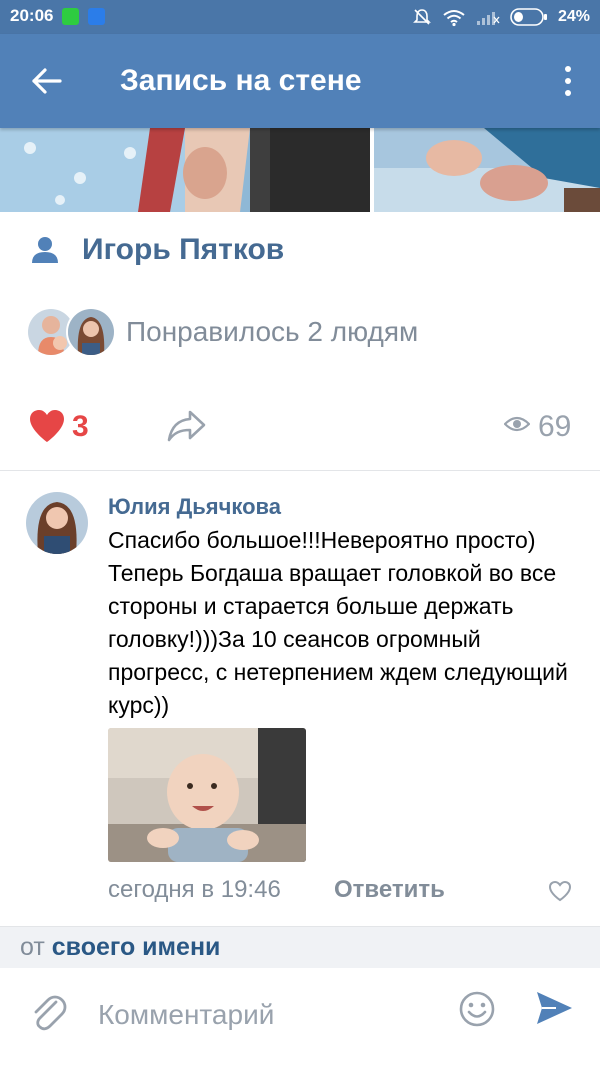 The image size is (600, 1066). What do you see at coordinates (517, 424) in the screenshot?
I see `eye-icon` at bounding box center [517, 424].